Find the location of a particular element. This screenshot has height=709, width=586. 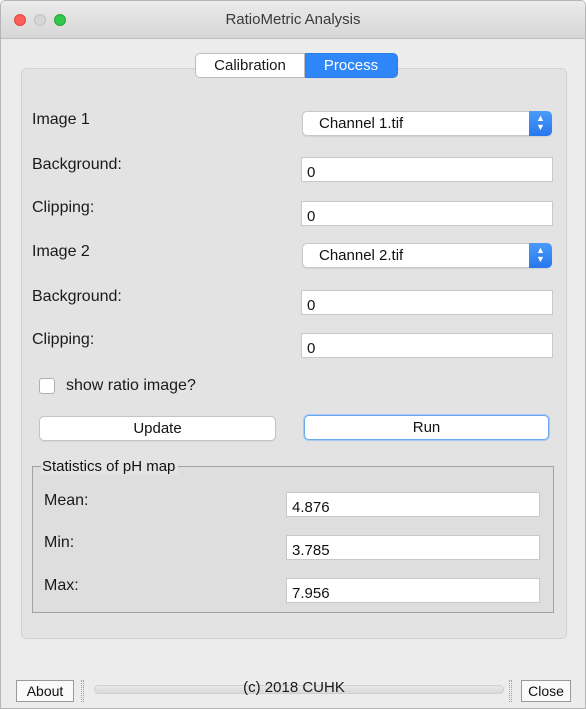

title-bar: RatioMetric Analysis is located at coordinates (293, 20).